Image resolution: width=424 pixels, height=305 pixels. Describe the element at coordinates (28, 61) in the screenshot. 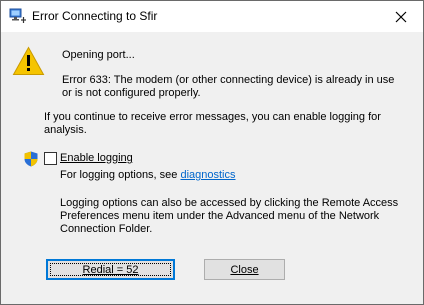

I see `warning-icon` at that location.